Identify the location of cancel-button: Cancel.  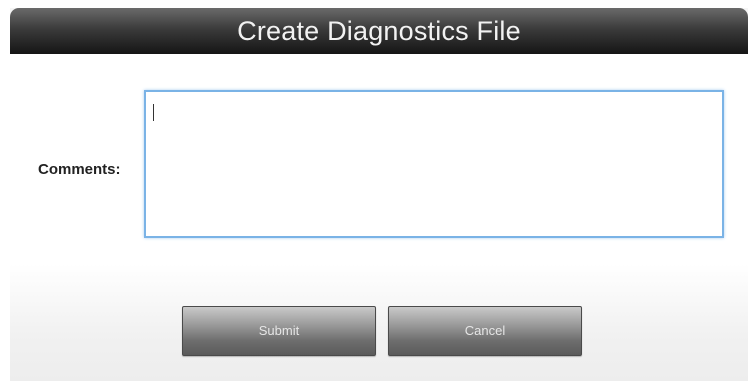
(485, 331).